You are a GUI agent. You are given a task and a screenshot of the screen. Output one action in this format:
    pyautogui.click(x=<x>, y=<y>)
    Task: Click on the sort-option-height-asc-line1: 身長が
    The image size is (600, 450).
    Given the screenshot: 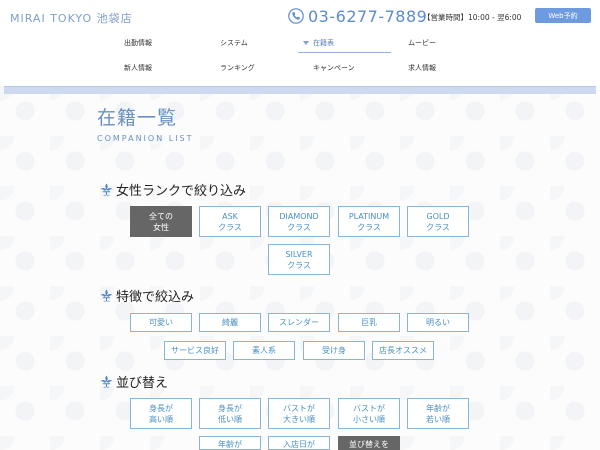 What is the action you would take?
    pyautogui.click(x=230, y=408)
    